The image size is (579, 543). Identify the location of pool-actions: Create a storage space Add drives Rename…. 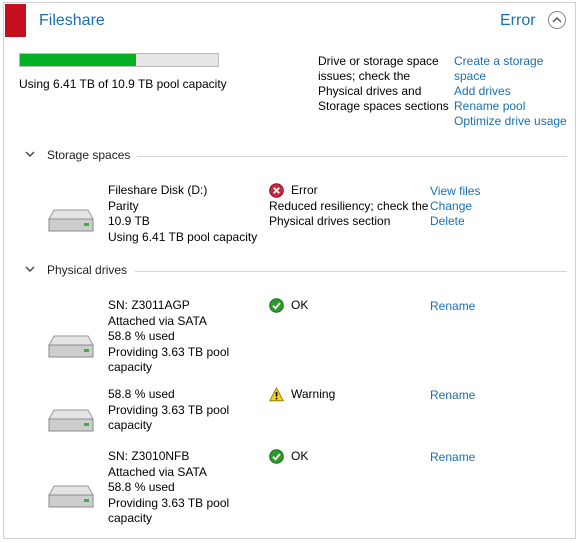
(514, 91).